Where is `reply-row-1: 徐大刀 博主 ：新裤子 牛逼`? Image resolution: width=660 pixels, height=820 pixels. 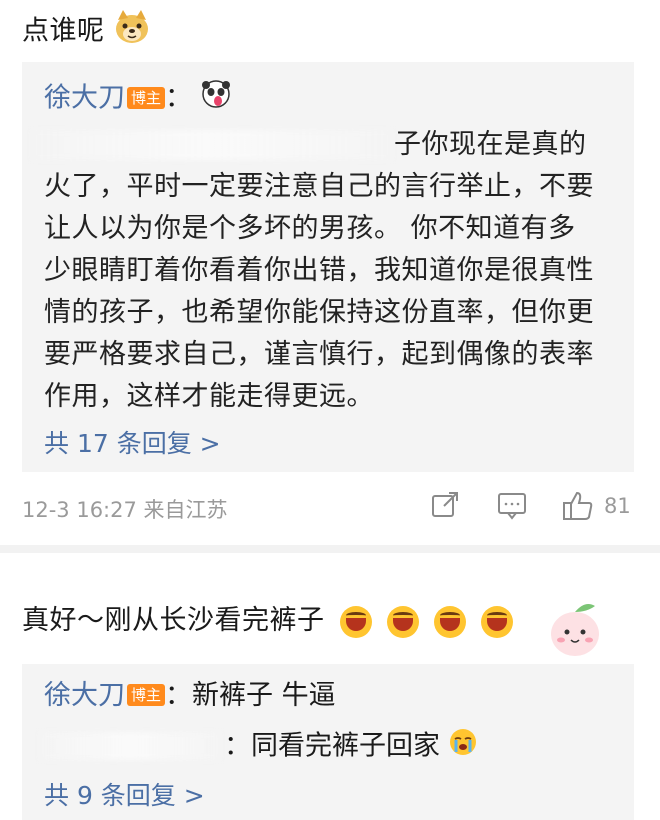
reply-row-1: 徐大刀 博主 ：新裤子 牛逼 is located at coordinates (190, 696).